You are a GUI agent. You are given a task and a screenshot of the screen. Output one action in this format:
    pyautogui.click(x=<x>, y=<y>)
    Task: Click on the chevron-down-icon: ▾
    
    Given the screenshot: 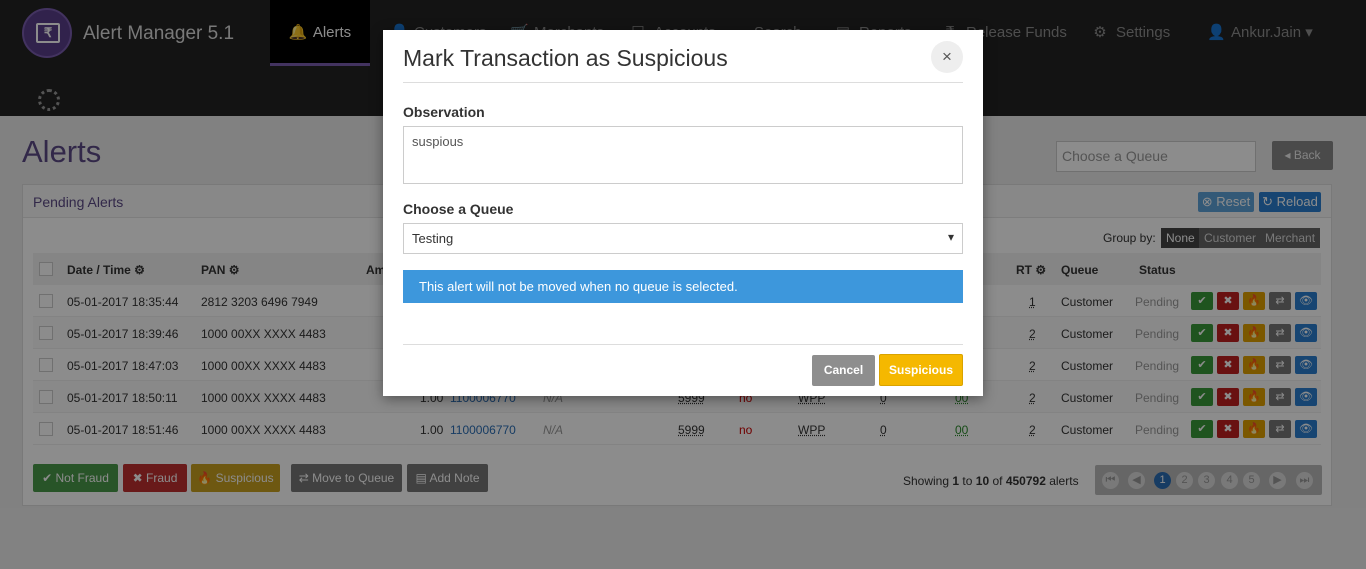 What is the action you would take?
    pyautogui.click(x=950, y=237)
    